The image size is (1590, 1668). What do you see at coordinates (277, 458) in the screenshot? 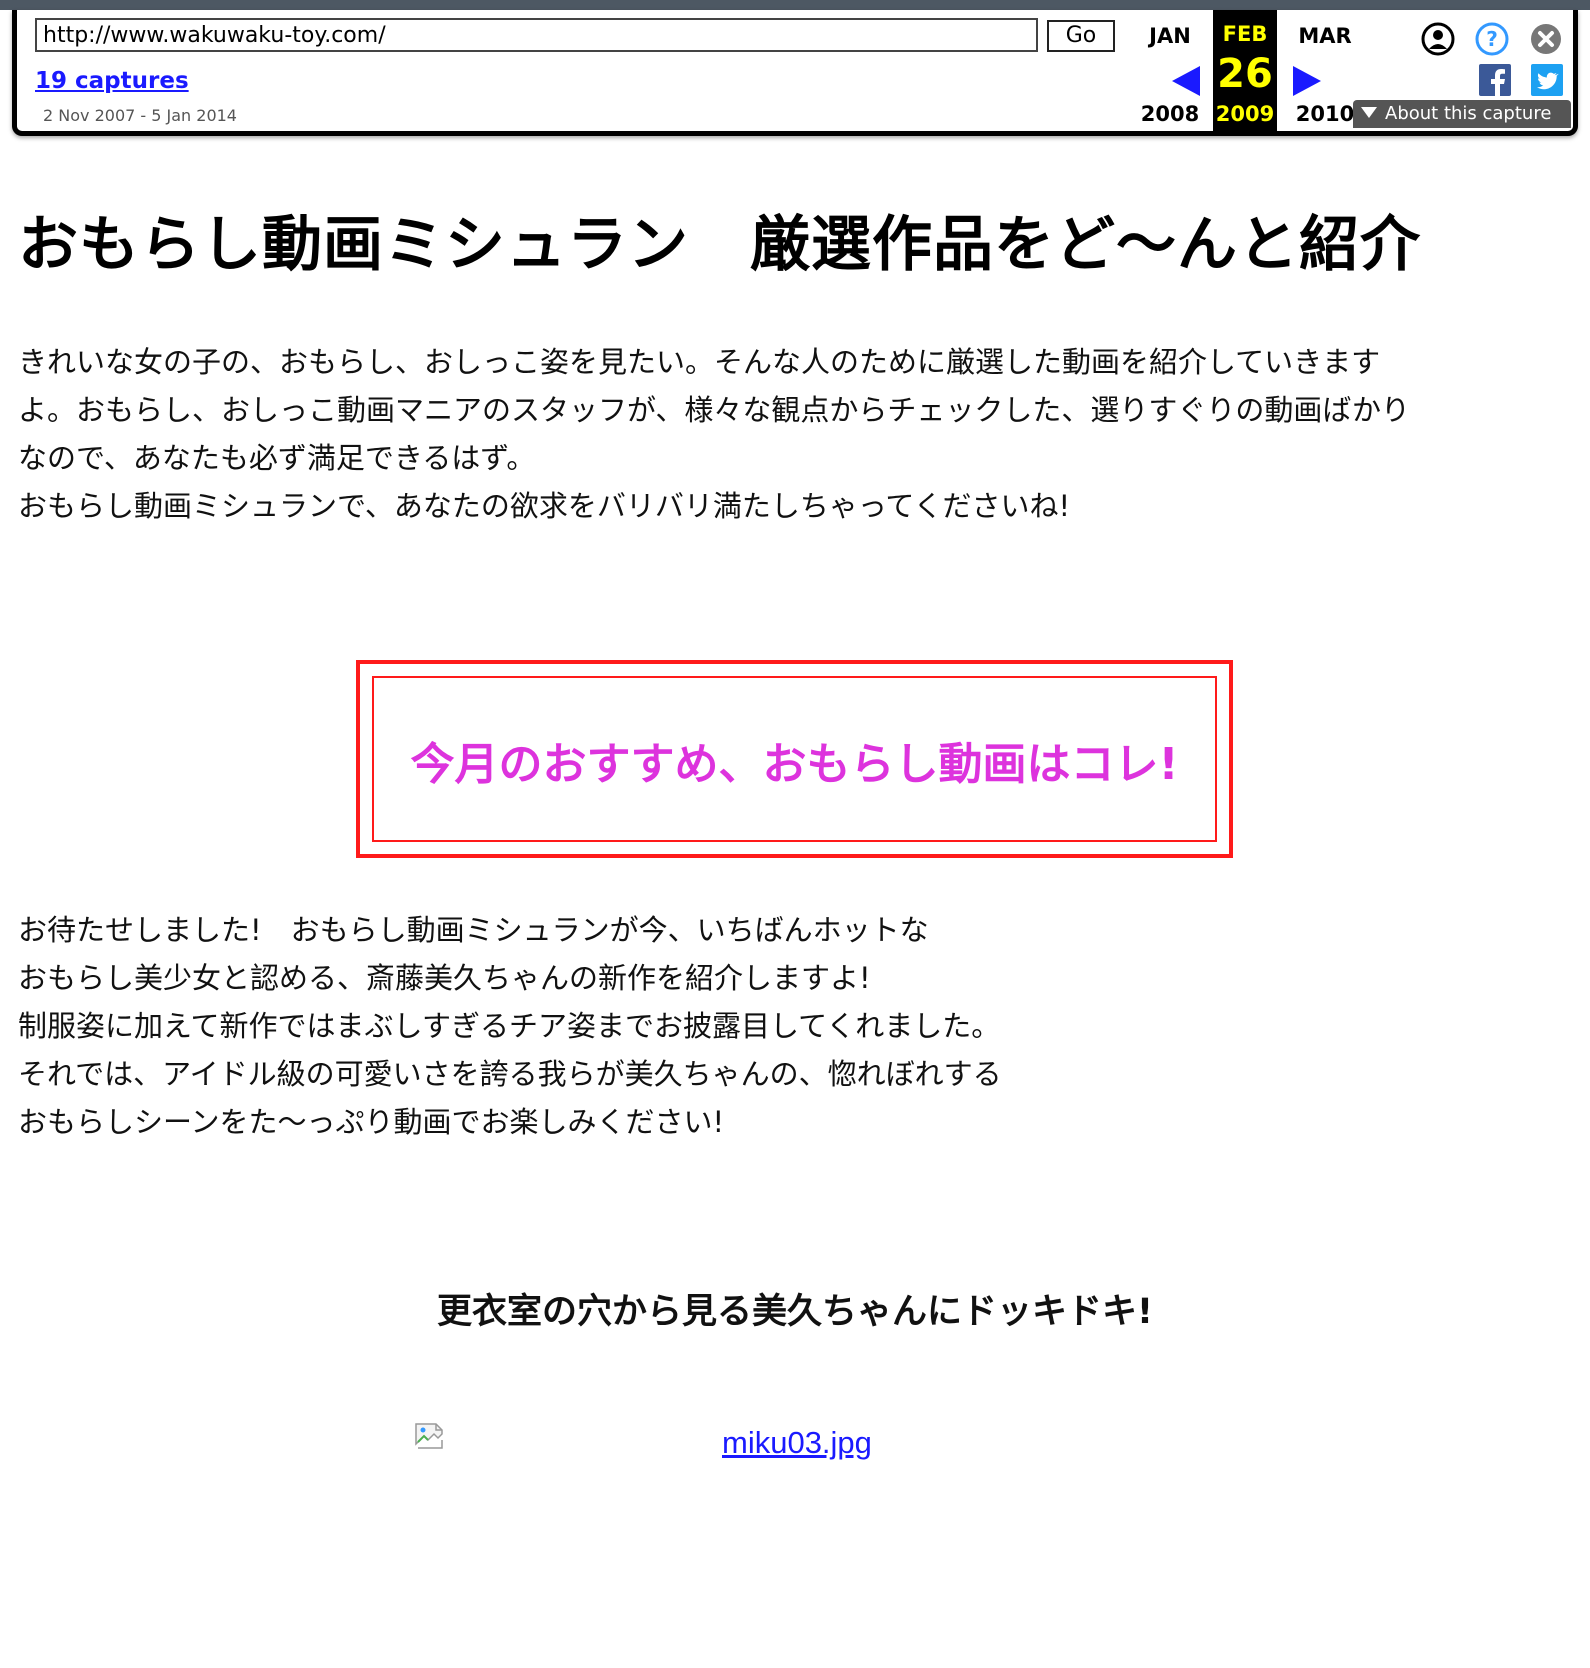
I see `intro-line: なので、あなたも必ず満足できるはず。` at bounding box center [277, 458].